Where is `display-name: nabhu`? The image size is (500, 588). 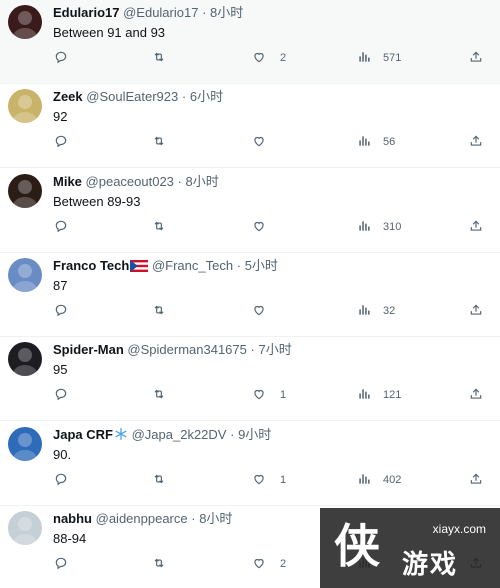 display-name: nabhu is located at coordinates (72, 518).